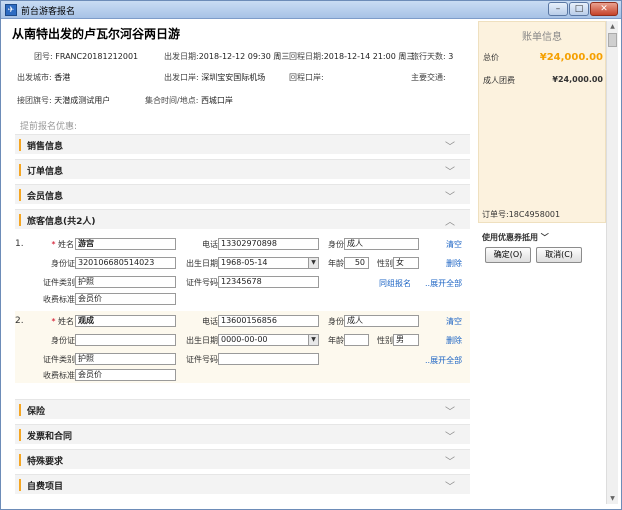  Describe the element at coordinates (395, 283) in the screenshot. I see `same-group-link: 同组报名` at that location.